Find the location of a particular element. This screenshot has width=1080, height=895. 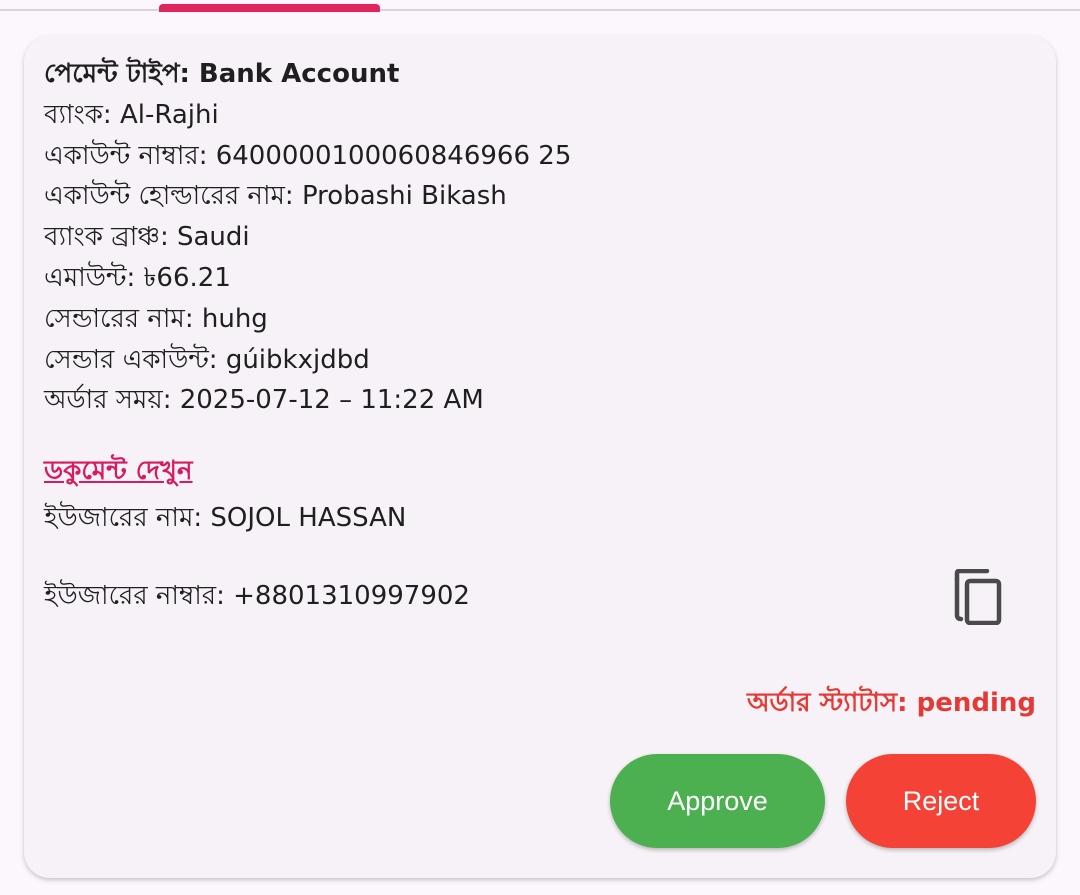

copy-icon is located at coordinates (978, 597).